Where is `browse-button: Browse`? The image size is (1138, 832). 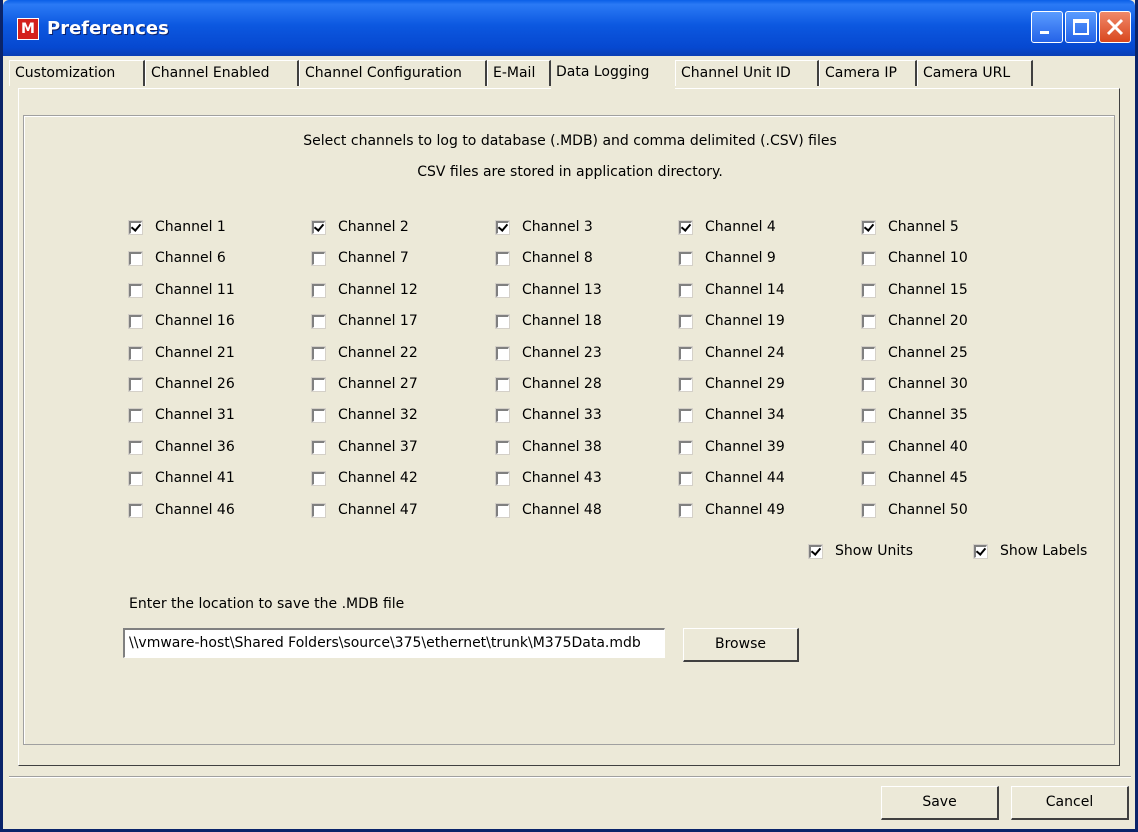 browse-button: Browse is located at coordinates (741, 645).